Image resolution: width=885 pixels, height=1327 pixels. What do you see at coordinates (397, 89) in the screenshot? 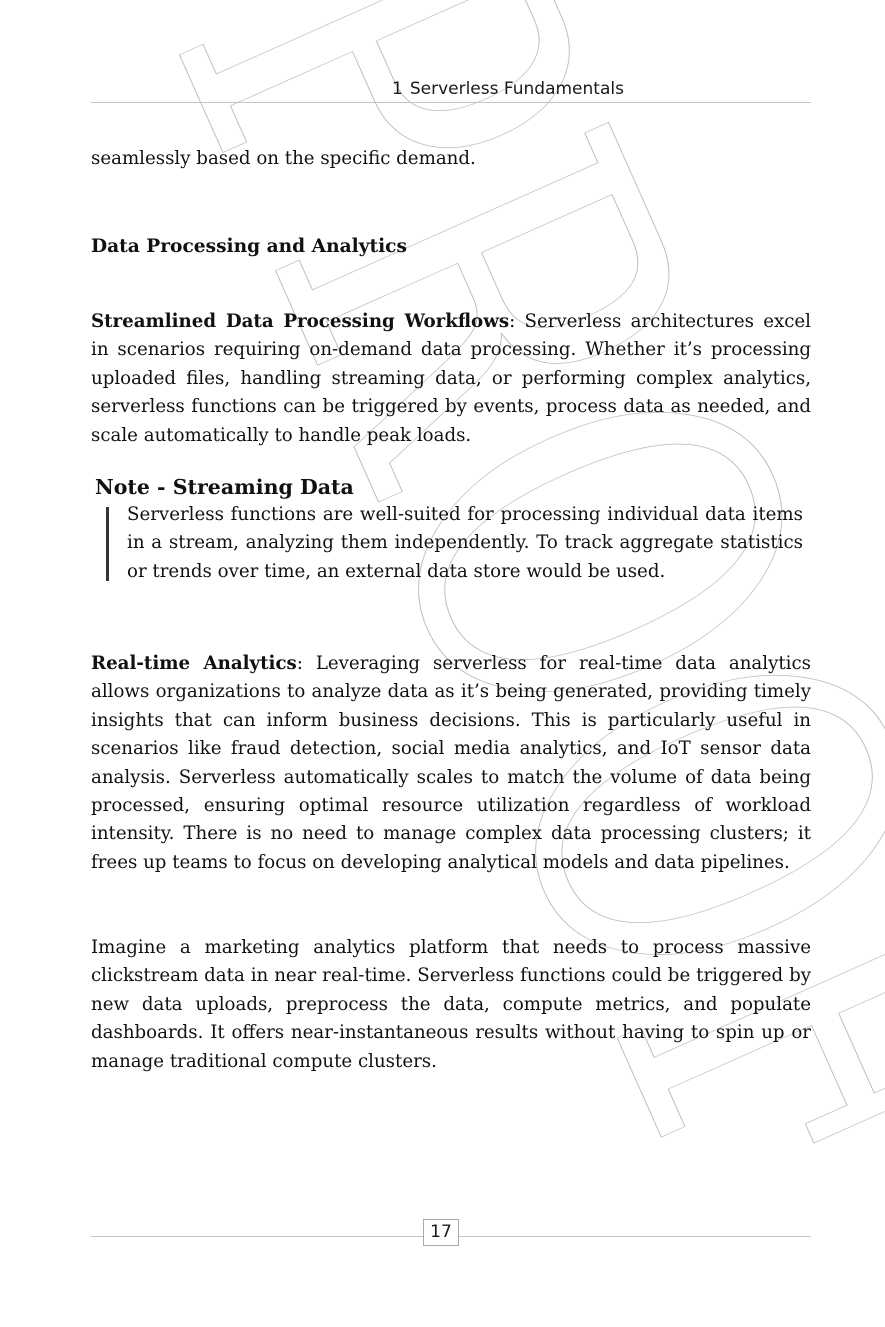
I see `chapter-number: 1` at bounding box center [397, 89].